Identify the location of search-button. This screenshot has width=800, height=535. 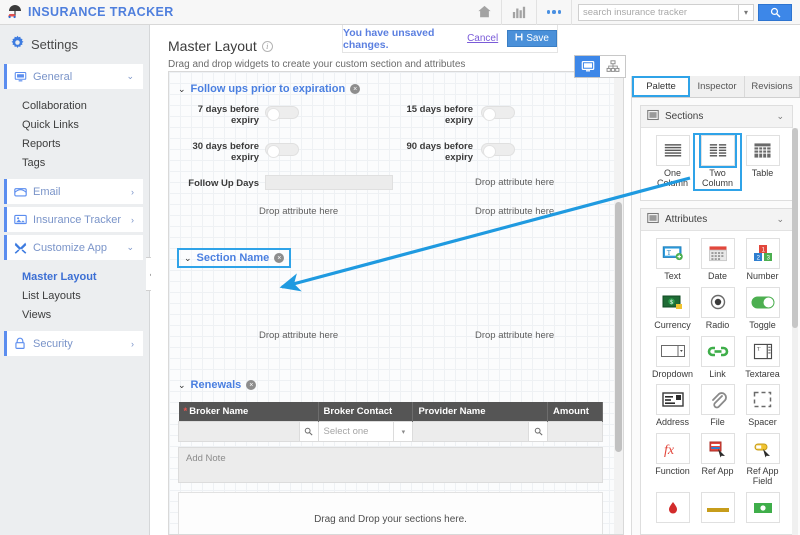
(775, 12).